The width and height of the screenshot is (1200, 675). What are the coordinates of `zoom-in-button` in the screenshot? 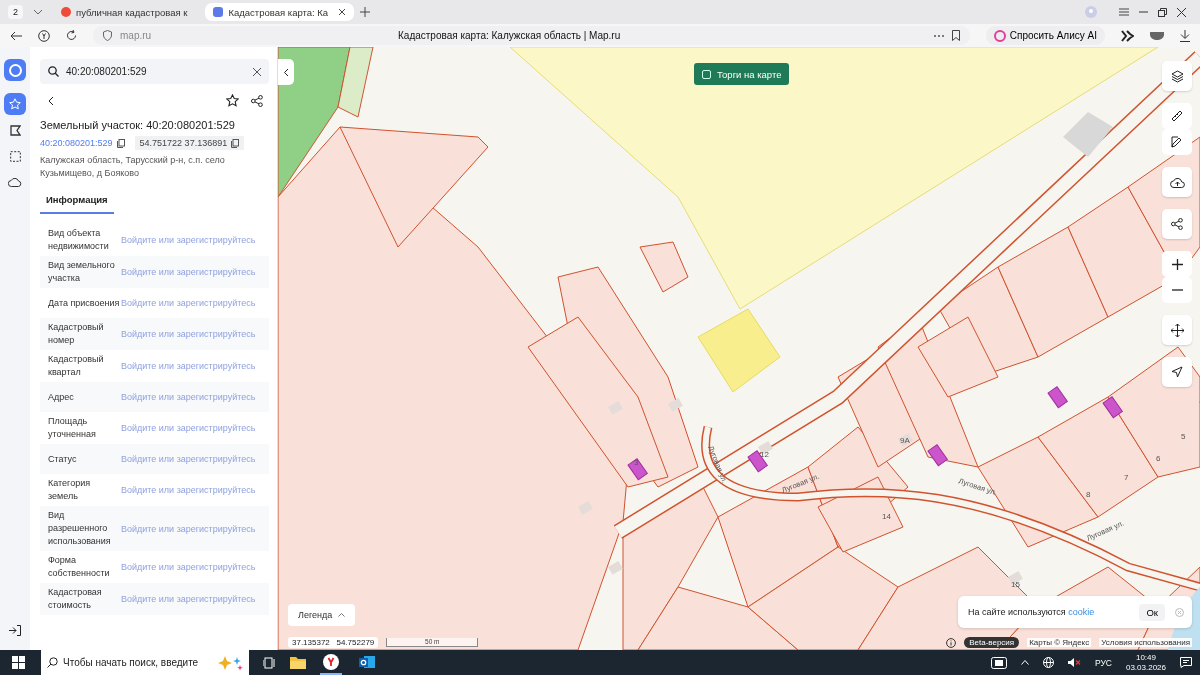 It's located at (1177, 264).